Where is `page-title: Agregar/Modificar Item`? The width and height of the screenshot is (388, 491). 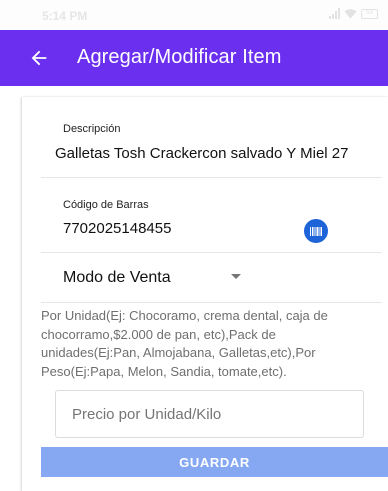
page-title: Agregar/Modificar Item is located at coordinates (179, 57).